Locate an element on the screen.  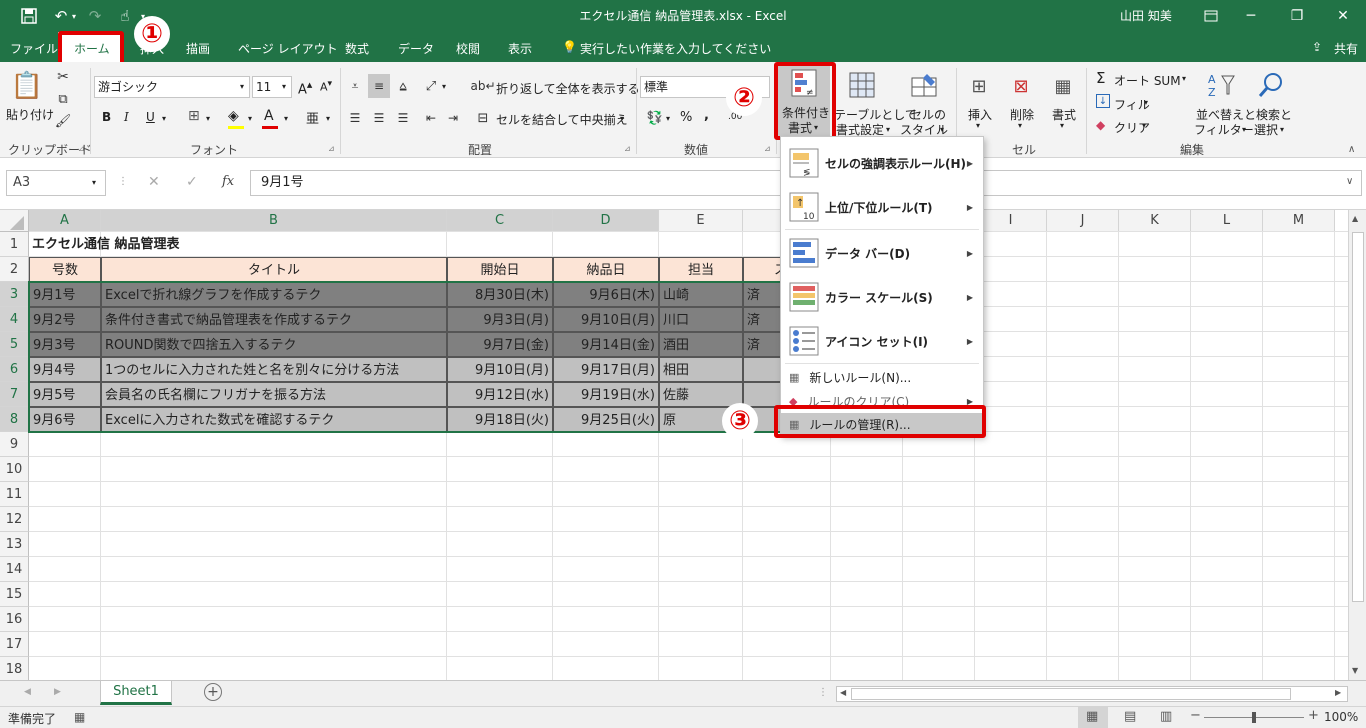
sort-filter-icon: AZ is located at coordinates (1221, 85).